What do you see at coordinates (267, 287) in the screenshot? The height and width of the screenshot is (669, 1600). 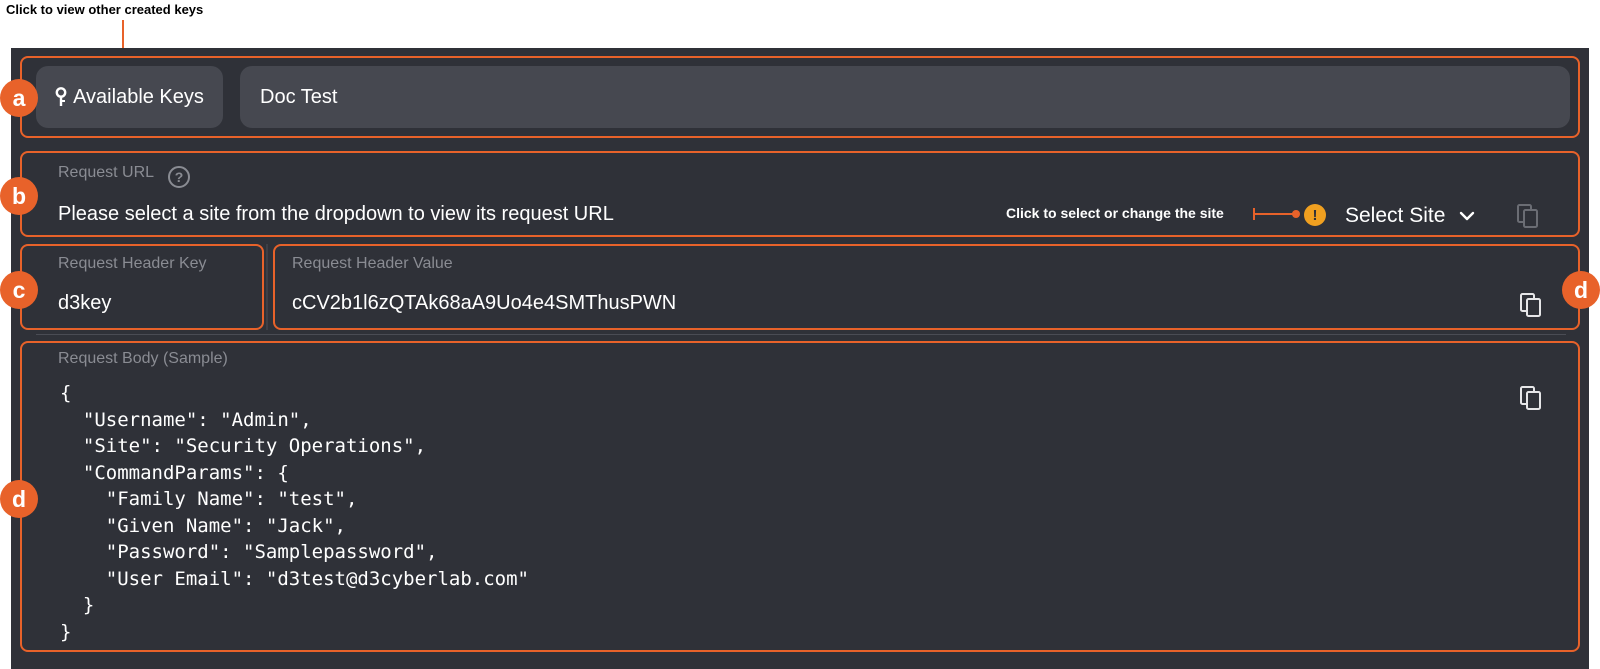 I see `column-divider` at bounding box center [267, 287].